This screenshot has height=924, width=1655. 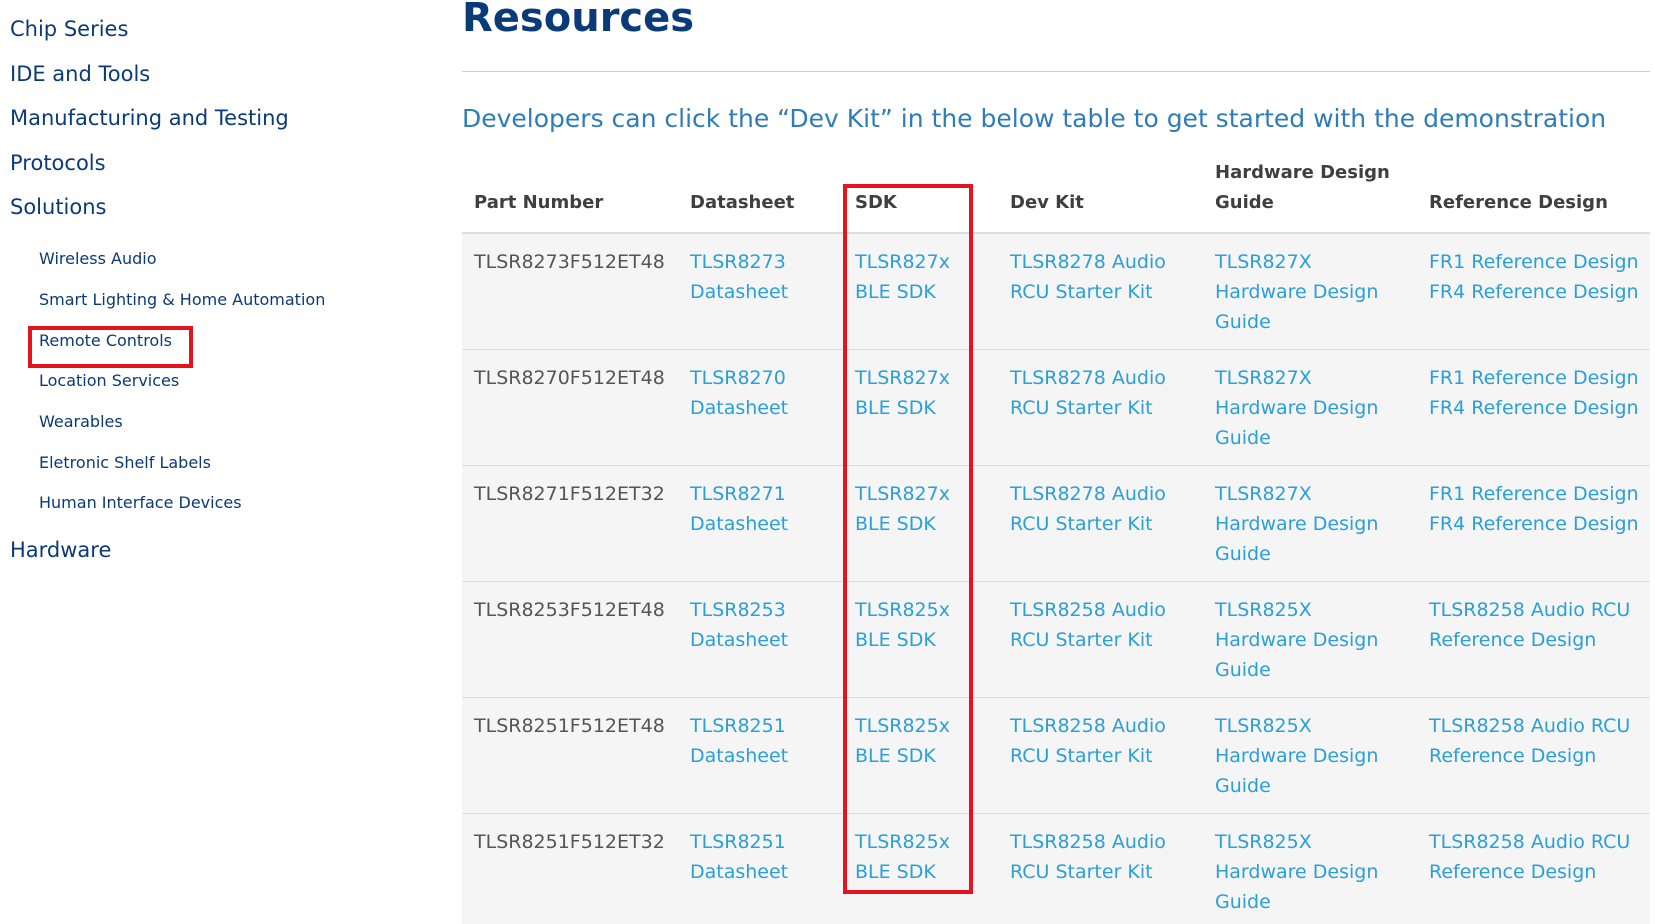 What do you see at coordinates (58, 207) in the screenshot?
I see `nav-solutions: Solutions` at bounding box center [58, 207].